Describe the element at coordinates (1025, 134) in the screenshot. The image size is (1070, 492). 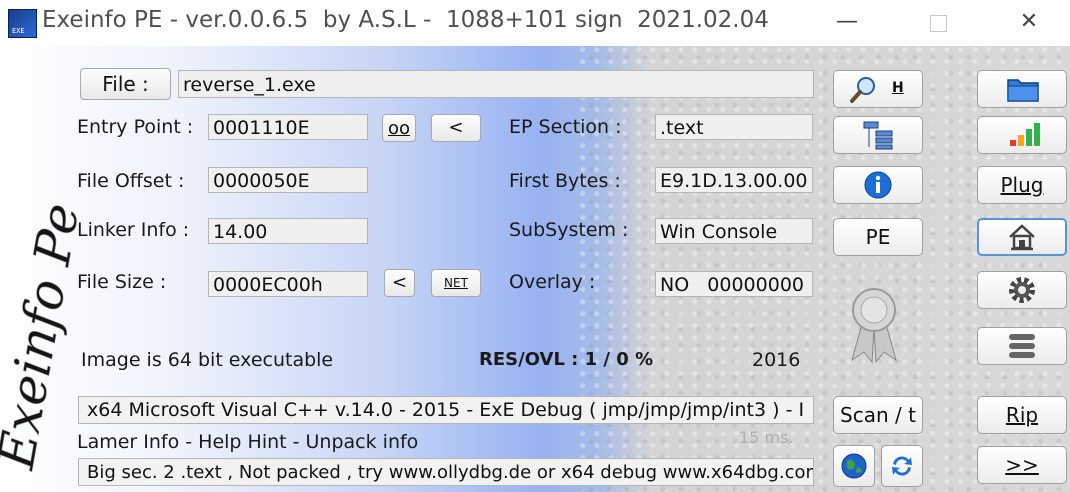
I see `signal-bars-icon` at that location.